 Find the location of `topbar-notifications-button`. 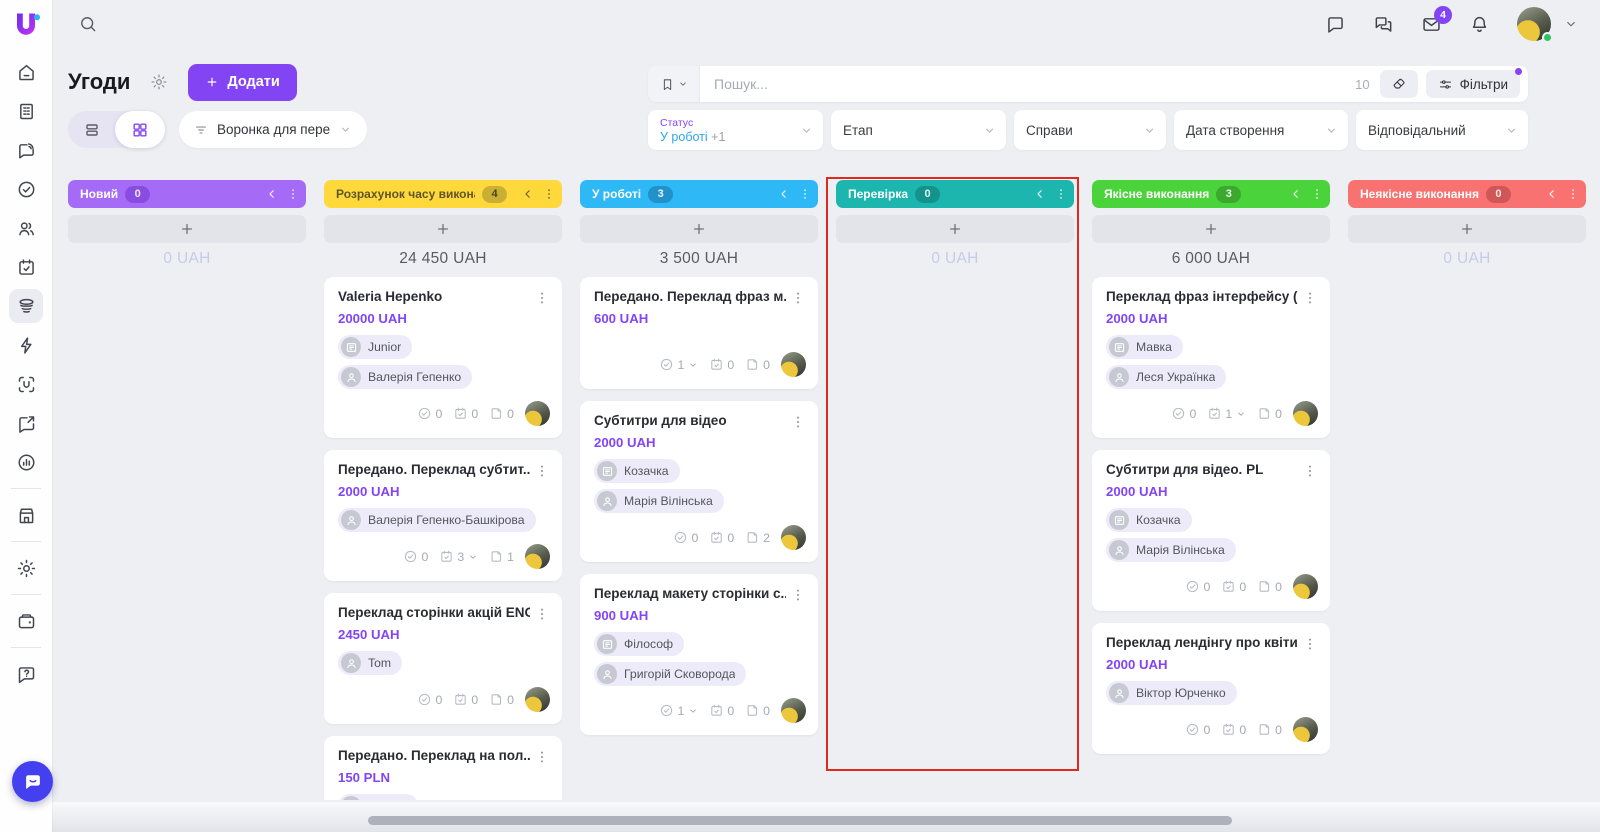

topbar-notifications-button is located at coordinates (1479, 24).